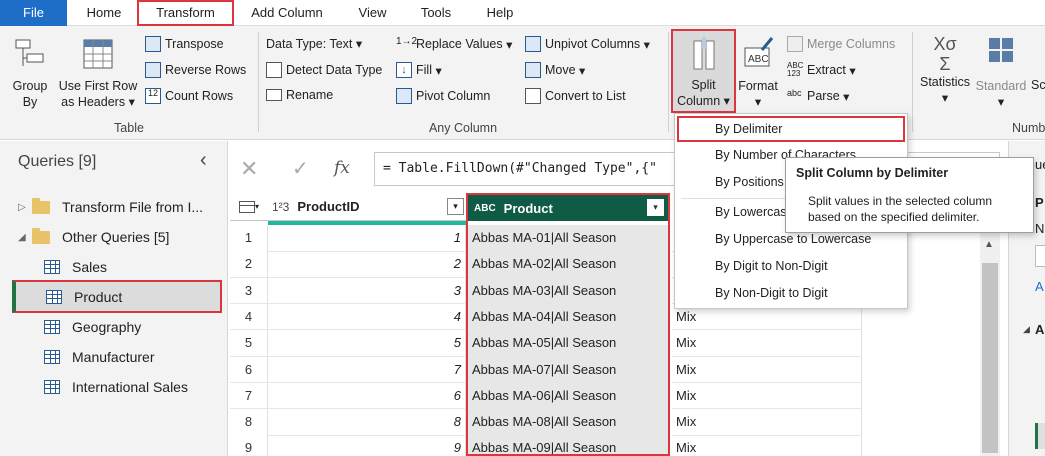 The width and height of the screenshot is (1045, 456). I want to click on move-icon, so click(533, 70).